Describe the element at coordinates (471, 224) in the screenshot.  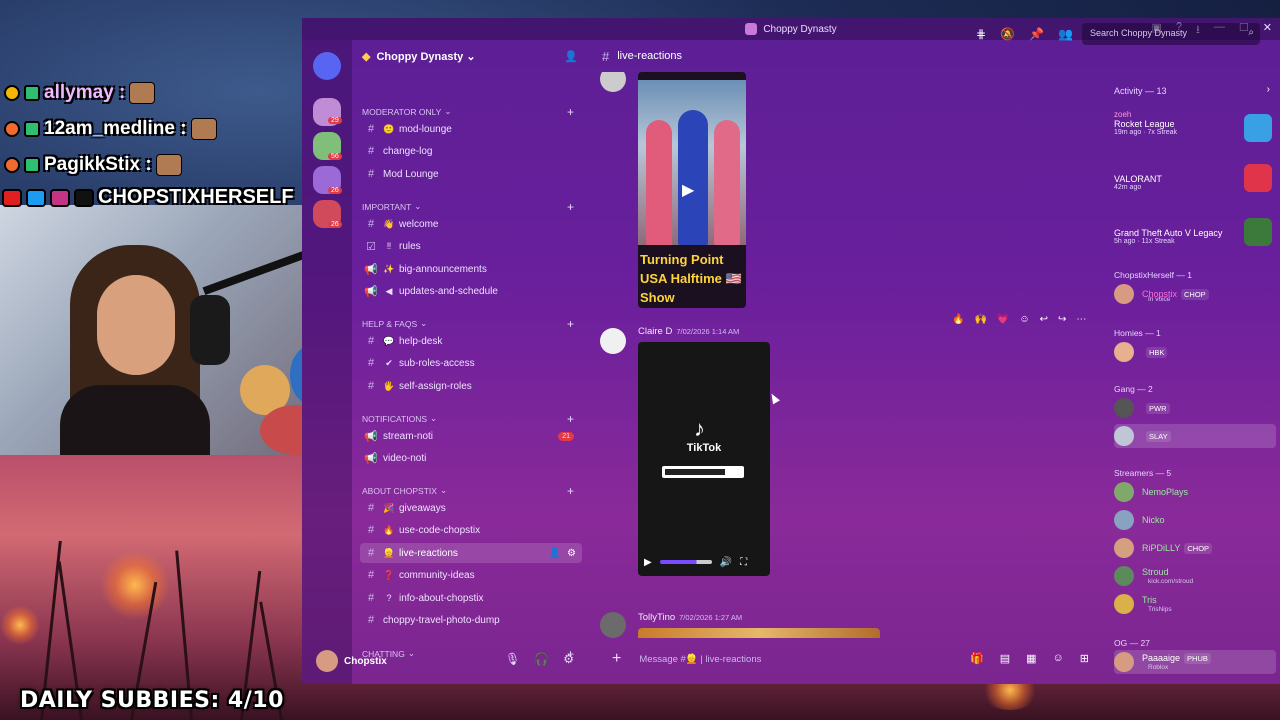
I see `channel-welcome: # 👋 welcome` at that location.